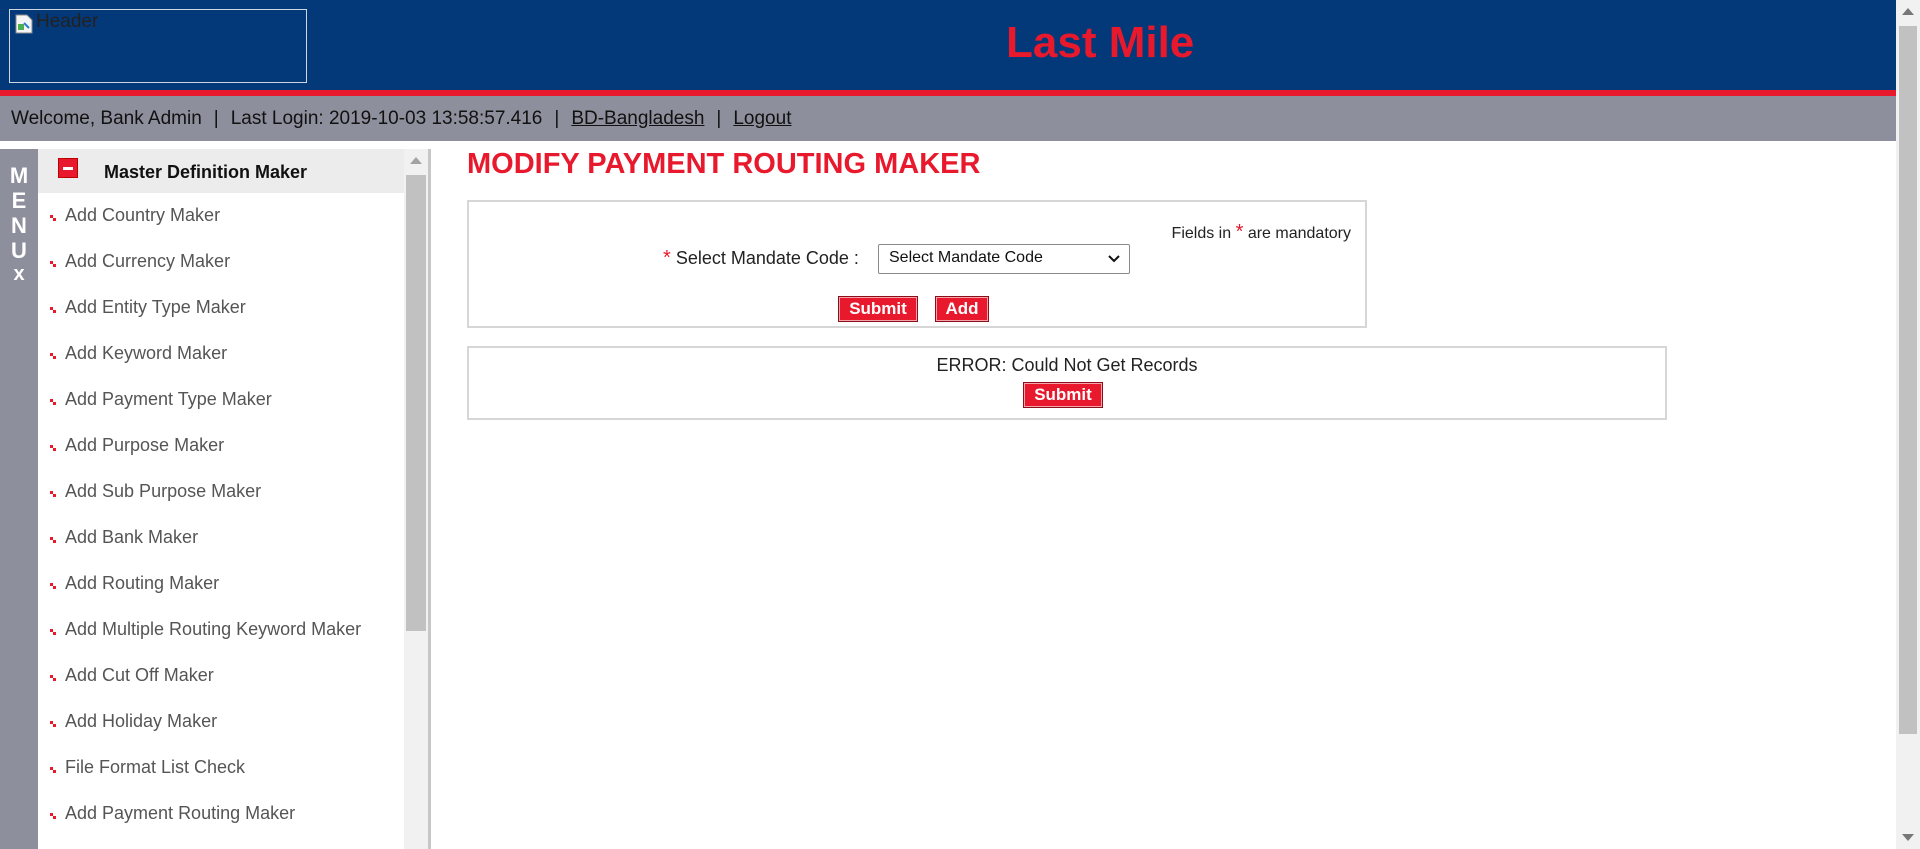  Describe the element at coordinates (132, 537) in the screenshot. I see `sidebar-item-label: Add Bank Maker` at that location.